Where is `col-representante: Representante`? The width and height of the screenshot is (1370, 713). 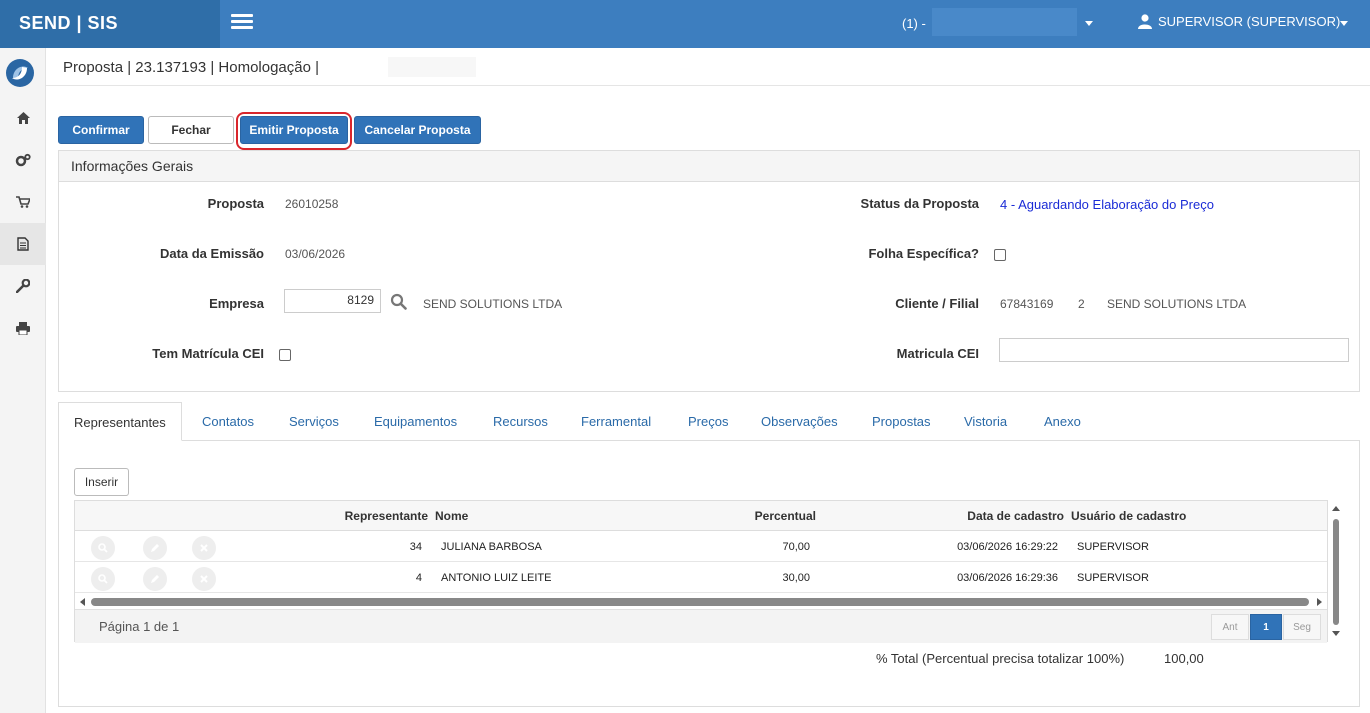
col-representante: Representante is located at coordinates (351, 516).